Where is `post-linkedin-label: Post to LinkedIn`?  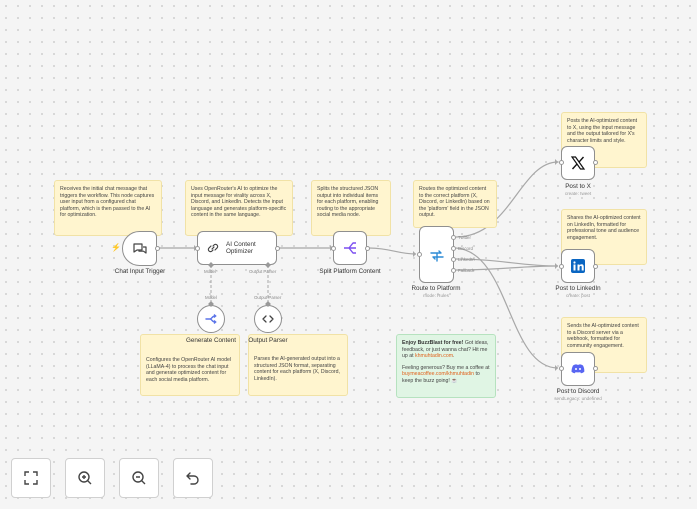 post-linkedin-label: Post to LinkedIn is located at coordinates (578, 288).